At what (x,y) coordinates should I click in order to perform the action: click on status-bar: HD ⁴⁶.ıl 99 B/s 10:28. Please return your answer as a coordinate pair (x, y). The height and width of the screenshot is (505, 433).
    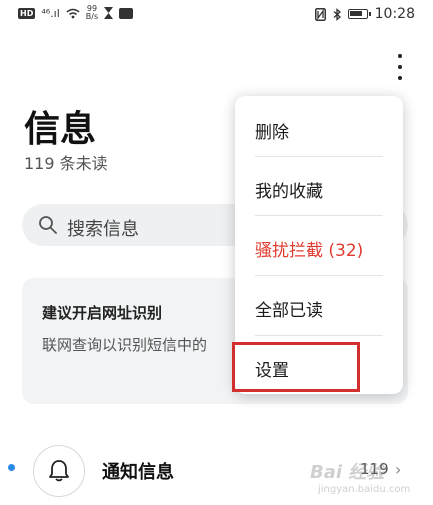
    Looking at the image, I should click on (216, 15).